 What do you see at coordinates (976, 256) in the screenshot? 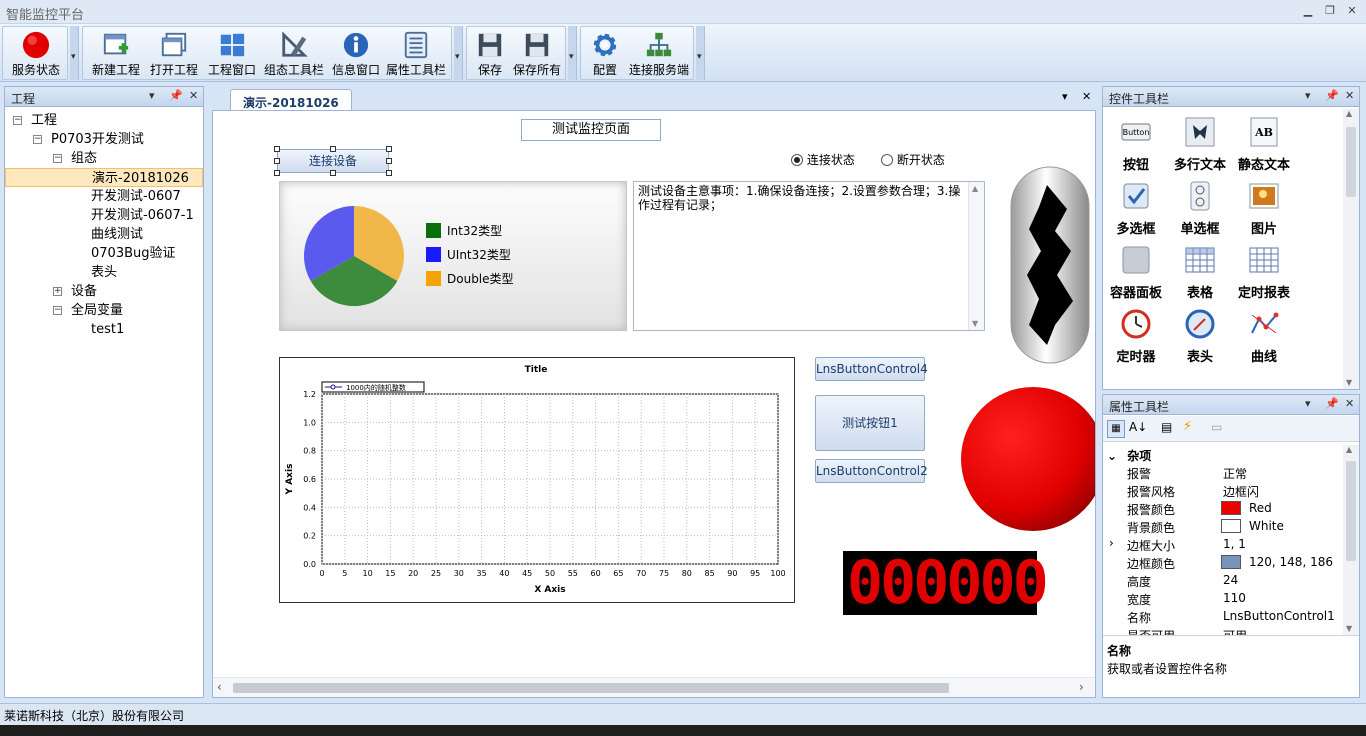
I see `notes-scrollbar: ▲ ▼` at bounding box center [976, 256].